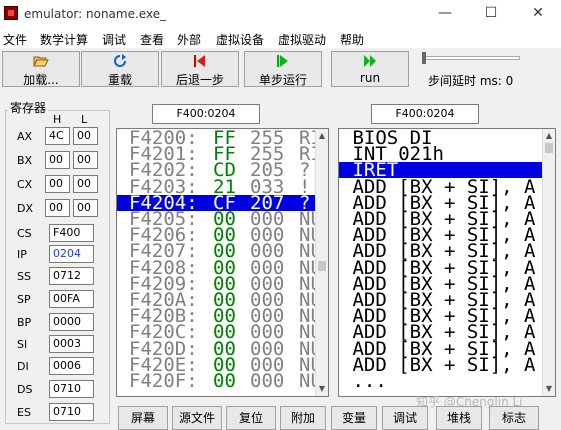  Describe the element at coordinates (491, 14) in the screenshot. I see `maximize-button: ☐` at that location.